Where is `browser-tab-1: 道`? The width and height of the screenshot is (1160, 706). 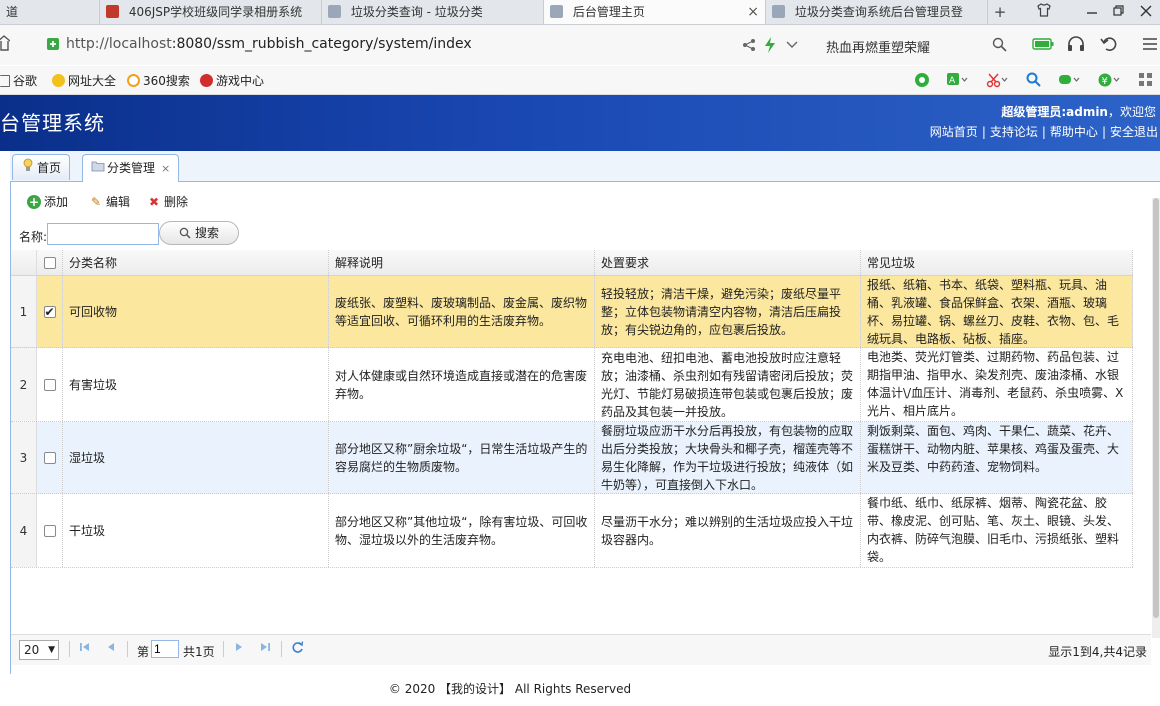 browser-tab-1: 道 is located at coordinates (50, 12).